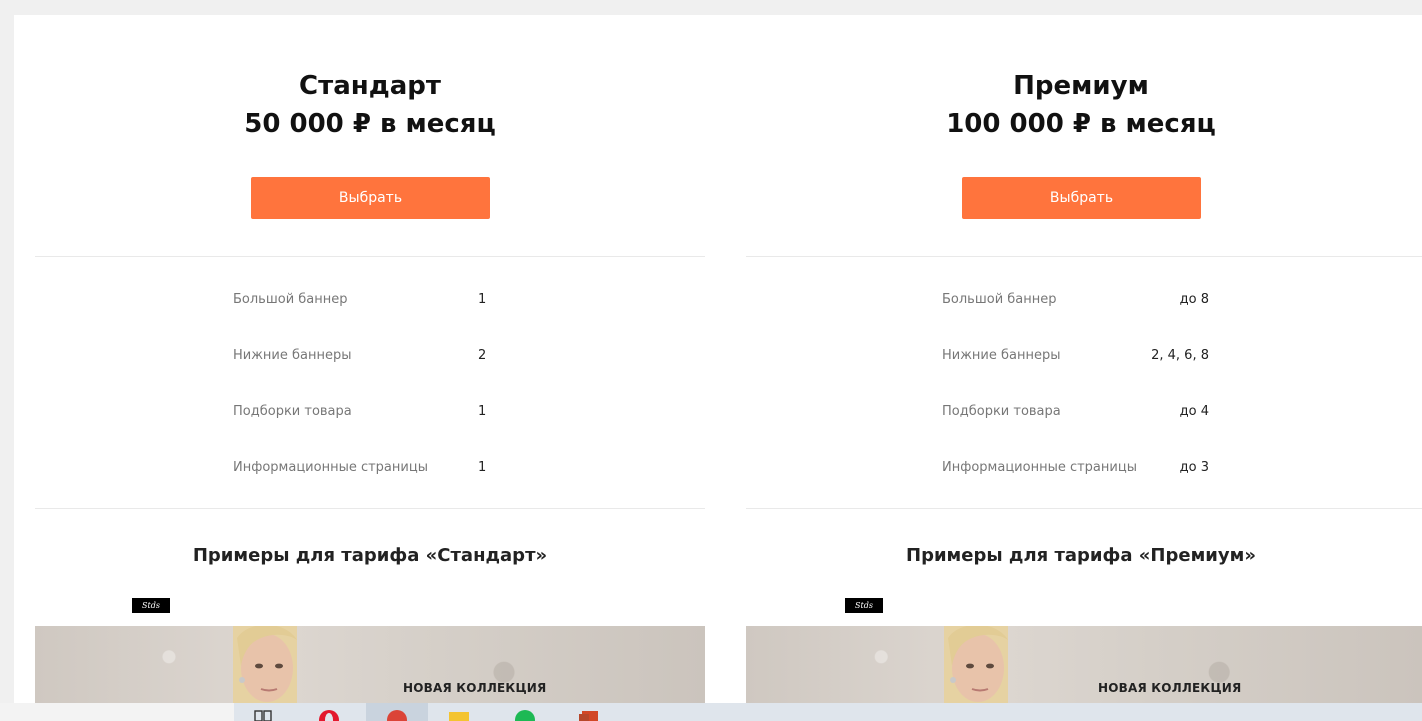 The image size is (1422, 721). Describe the element at coordinates (1077, 427) in the screenshot. I see `feature-row: Подборки товара до 4` at that location.